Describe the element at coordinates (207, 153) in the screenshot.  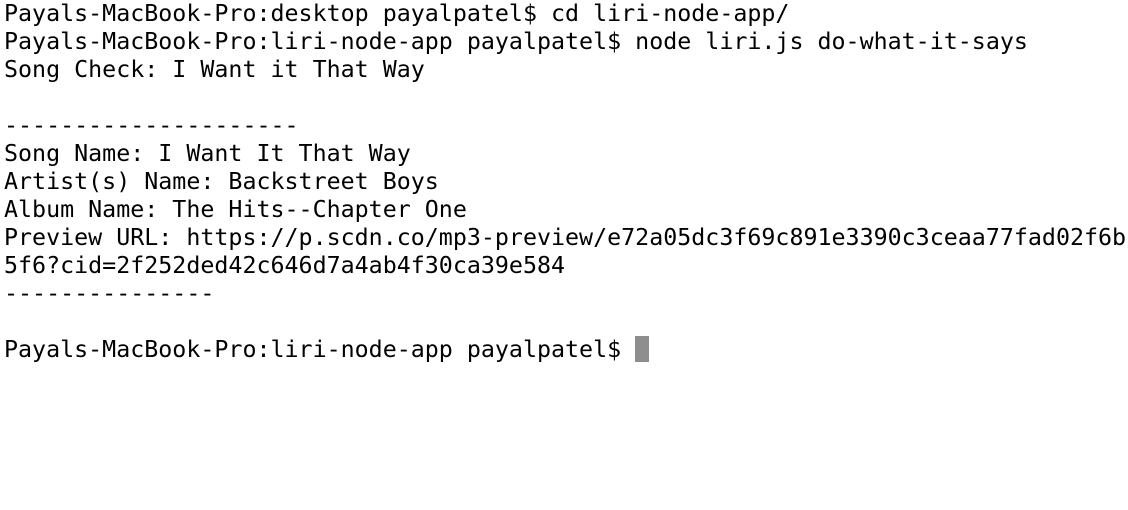
I see `song-name-line: Song Name: I Want It That Way` at that location.